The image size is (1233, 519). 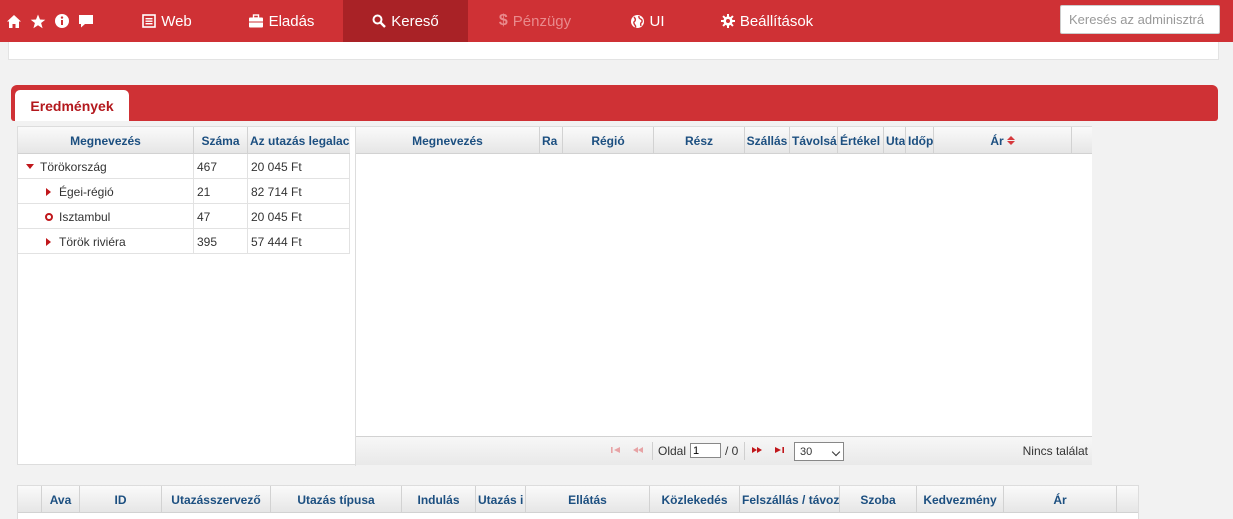 What do you see at coordinates (705, 450) in the screenshot?
I see `page-number-input` at bounding box center [705, 450].